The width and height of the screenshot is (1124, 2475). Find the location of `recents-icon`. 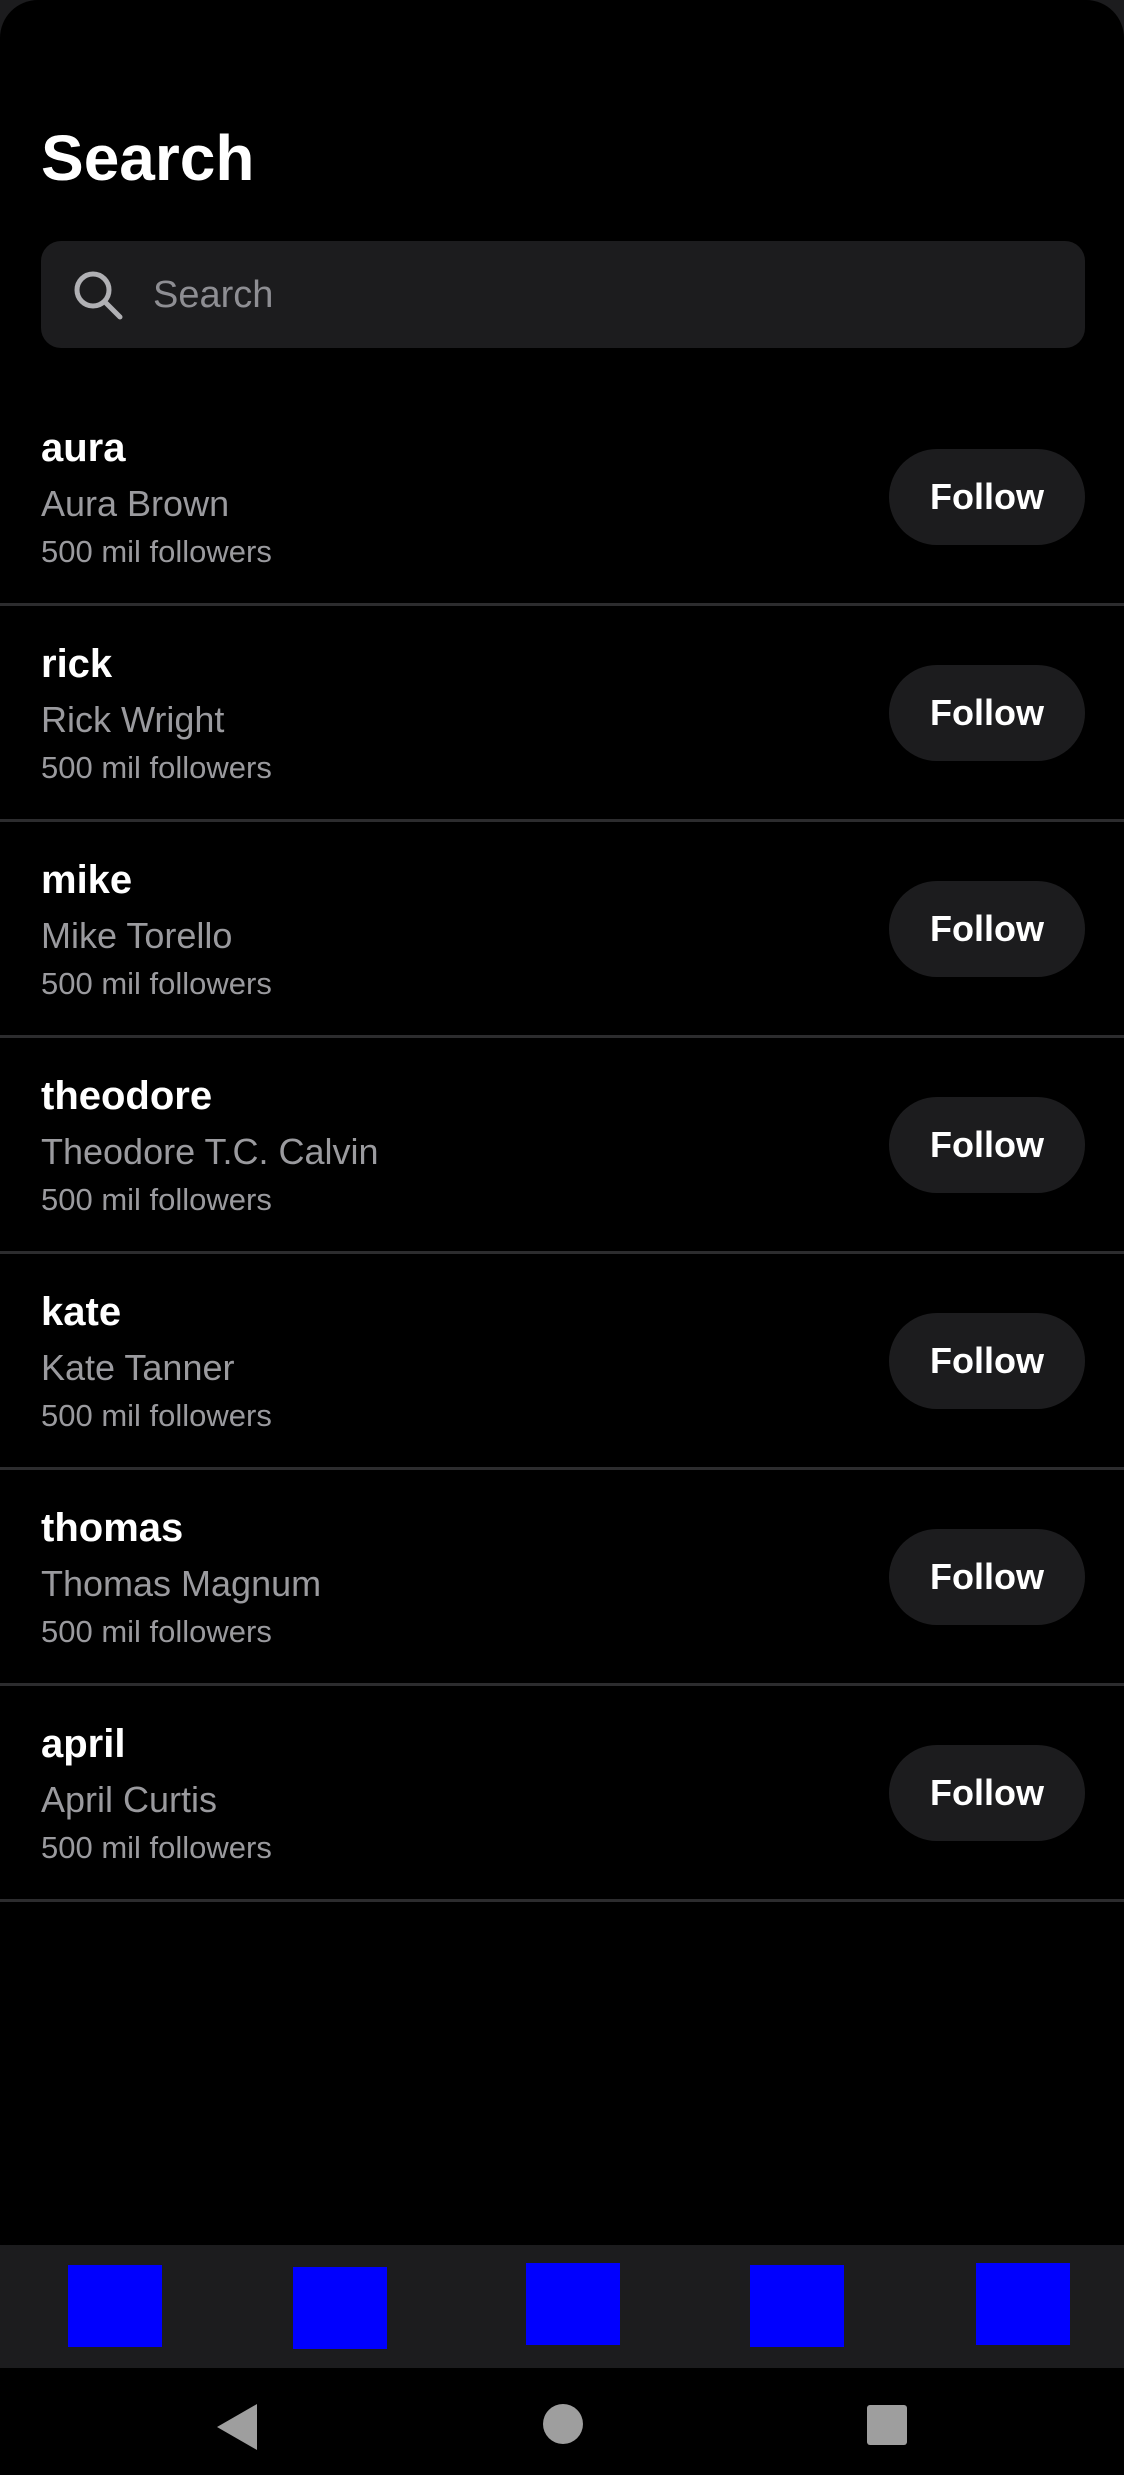

recents-icon is located at coordinates (887, 2427).